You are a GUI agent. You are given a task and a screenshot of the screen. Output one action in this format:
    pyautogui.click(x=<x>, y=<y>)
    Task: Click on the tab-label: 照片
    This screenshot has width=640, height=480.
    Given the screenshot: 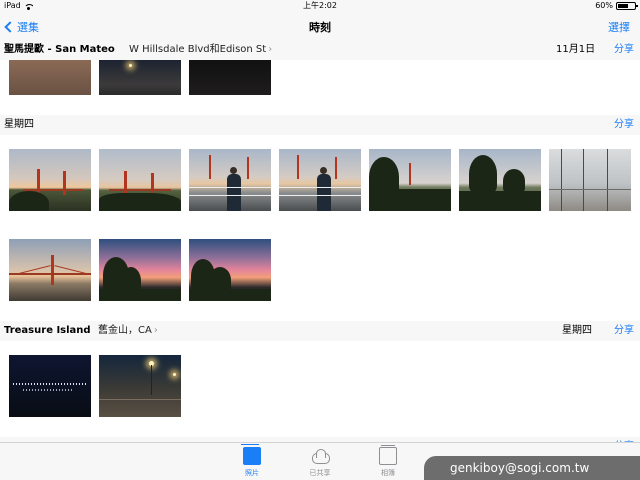 What is the action you would take?
    pyautogui.click(x=252, y=473)
    